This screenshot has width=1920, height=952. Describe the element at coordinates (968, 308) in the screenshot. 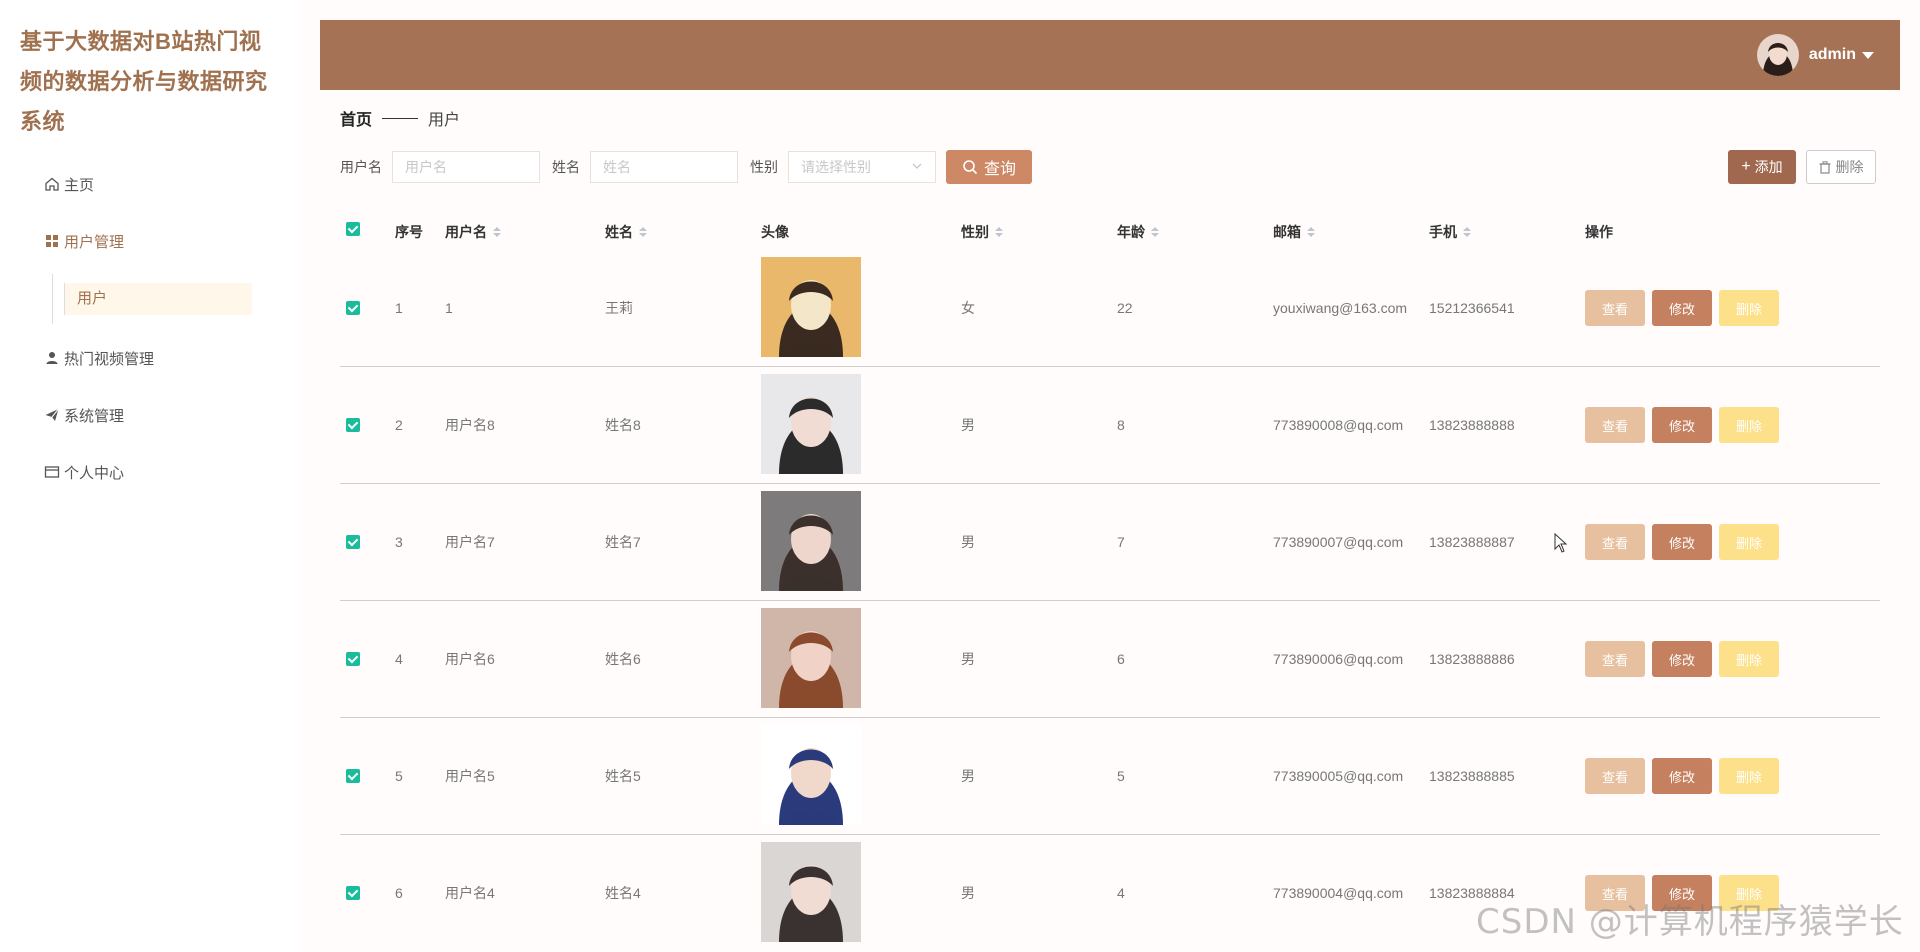

I see `cell-gender: 女` at that location.